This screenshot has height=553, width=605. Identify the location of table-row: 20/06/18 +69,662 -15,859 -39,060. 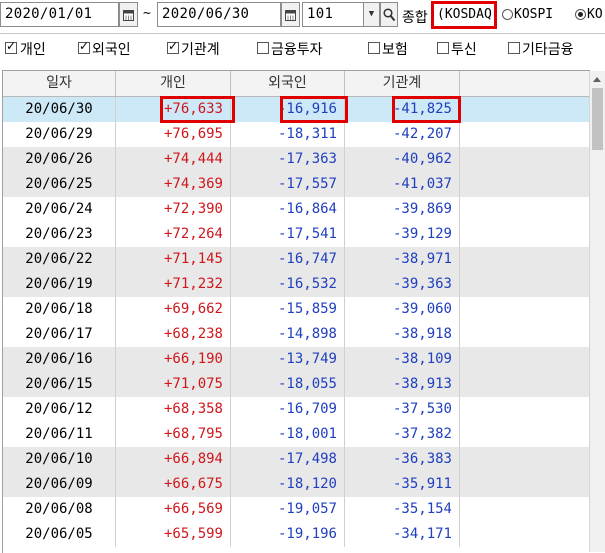
(296, 309).